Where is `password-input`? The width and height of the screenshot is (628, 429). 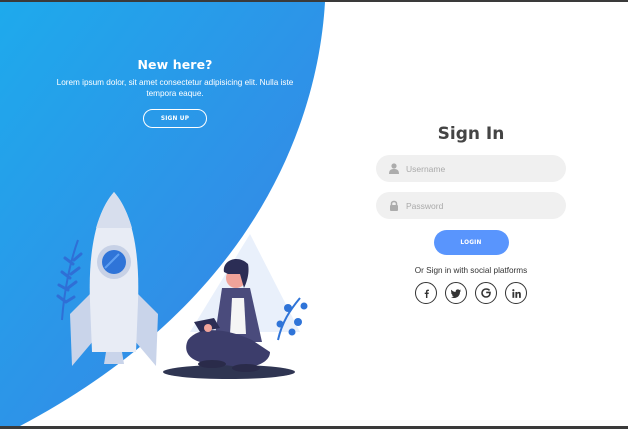 password-input is located at coordinates (481, 205).